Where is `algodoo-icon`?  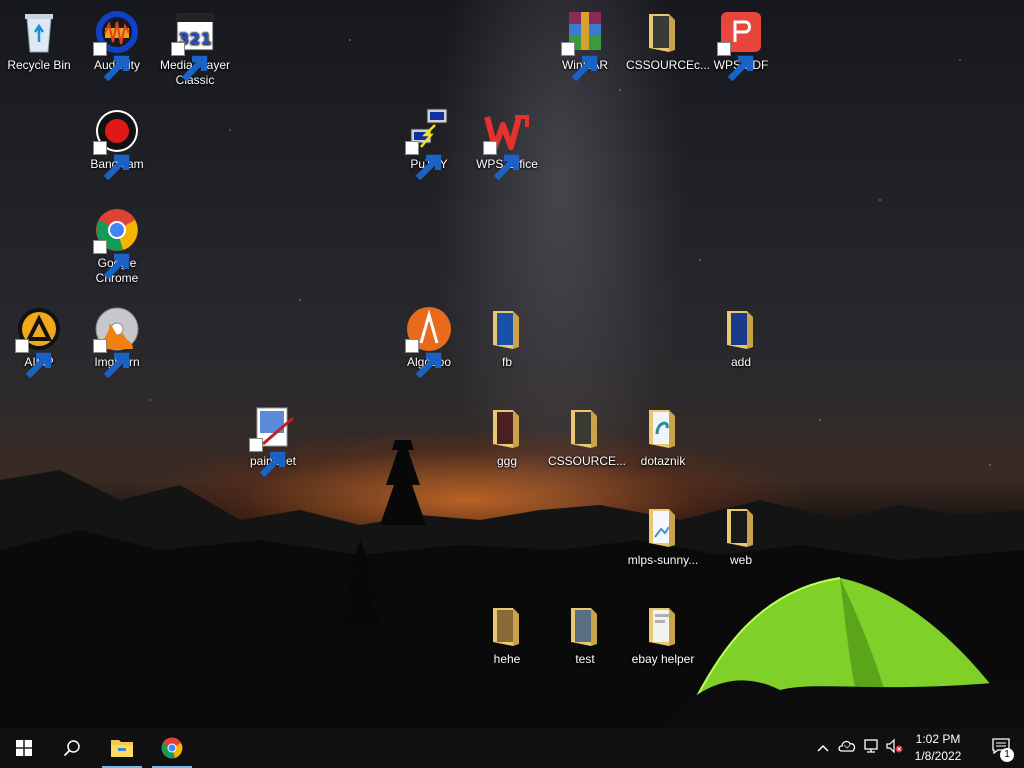
algodoo-icon is located at coordinates (429, 342).